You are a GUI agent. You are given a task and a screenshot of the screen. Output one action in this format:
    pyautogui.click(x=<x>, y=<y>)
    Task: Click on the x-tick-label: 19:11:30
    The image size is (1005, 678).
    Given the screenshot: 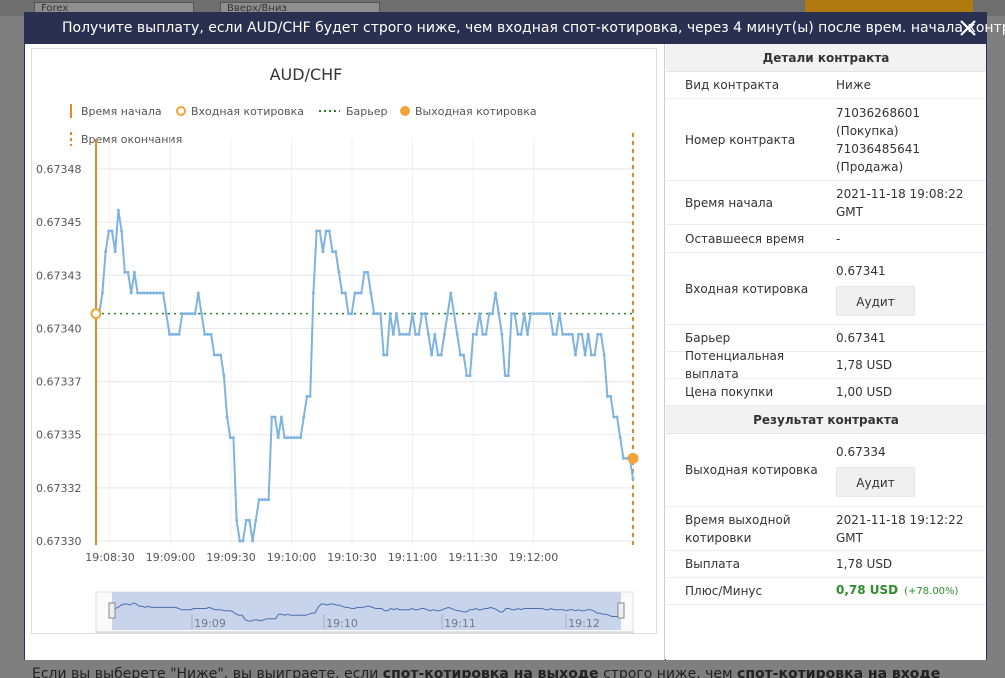 What is the action you would take?
    pyautogui.click(x=472, y=557)
    